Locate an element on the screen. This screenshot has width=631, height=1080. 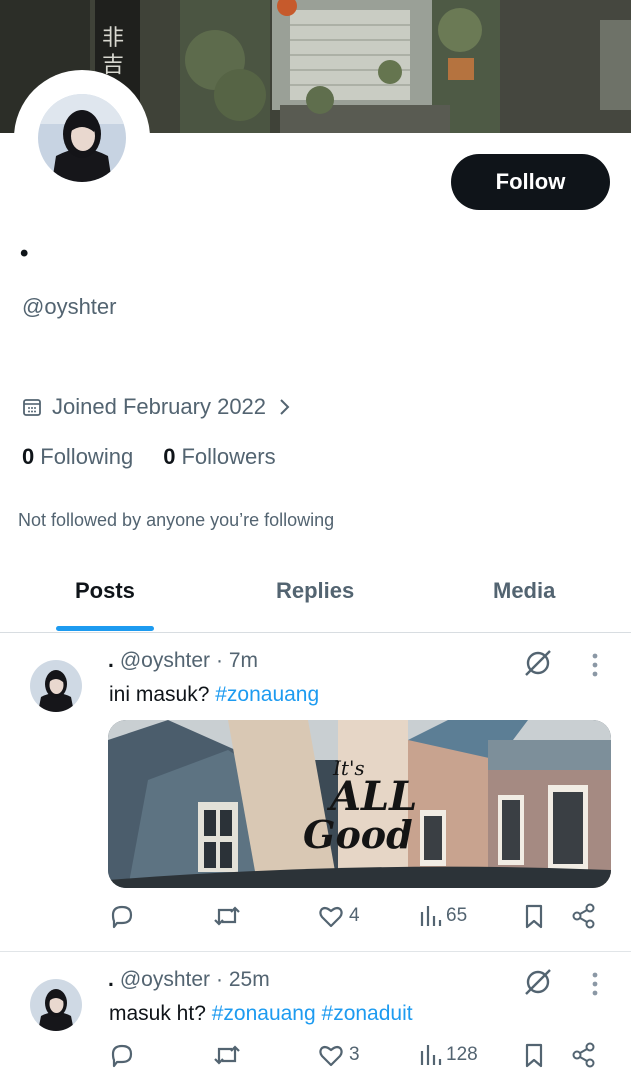
profile-handle: @oyshter is located at coordinates (69, 306).